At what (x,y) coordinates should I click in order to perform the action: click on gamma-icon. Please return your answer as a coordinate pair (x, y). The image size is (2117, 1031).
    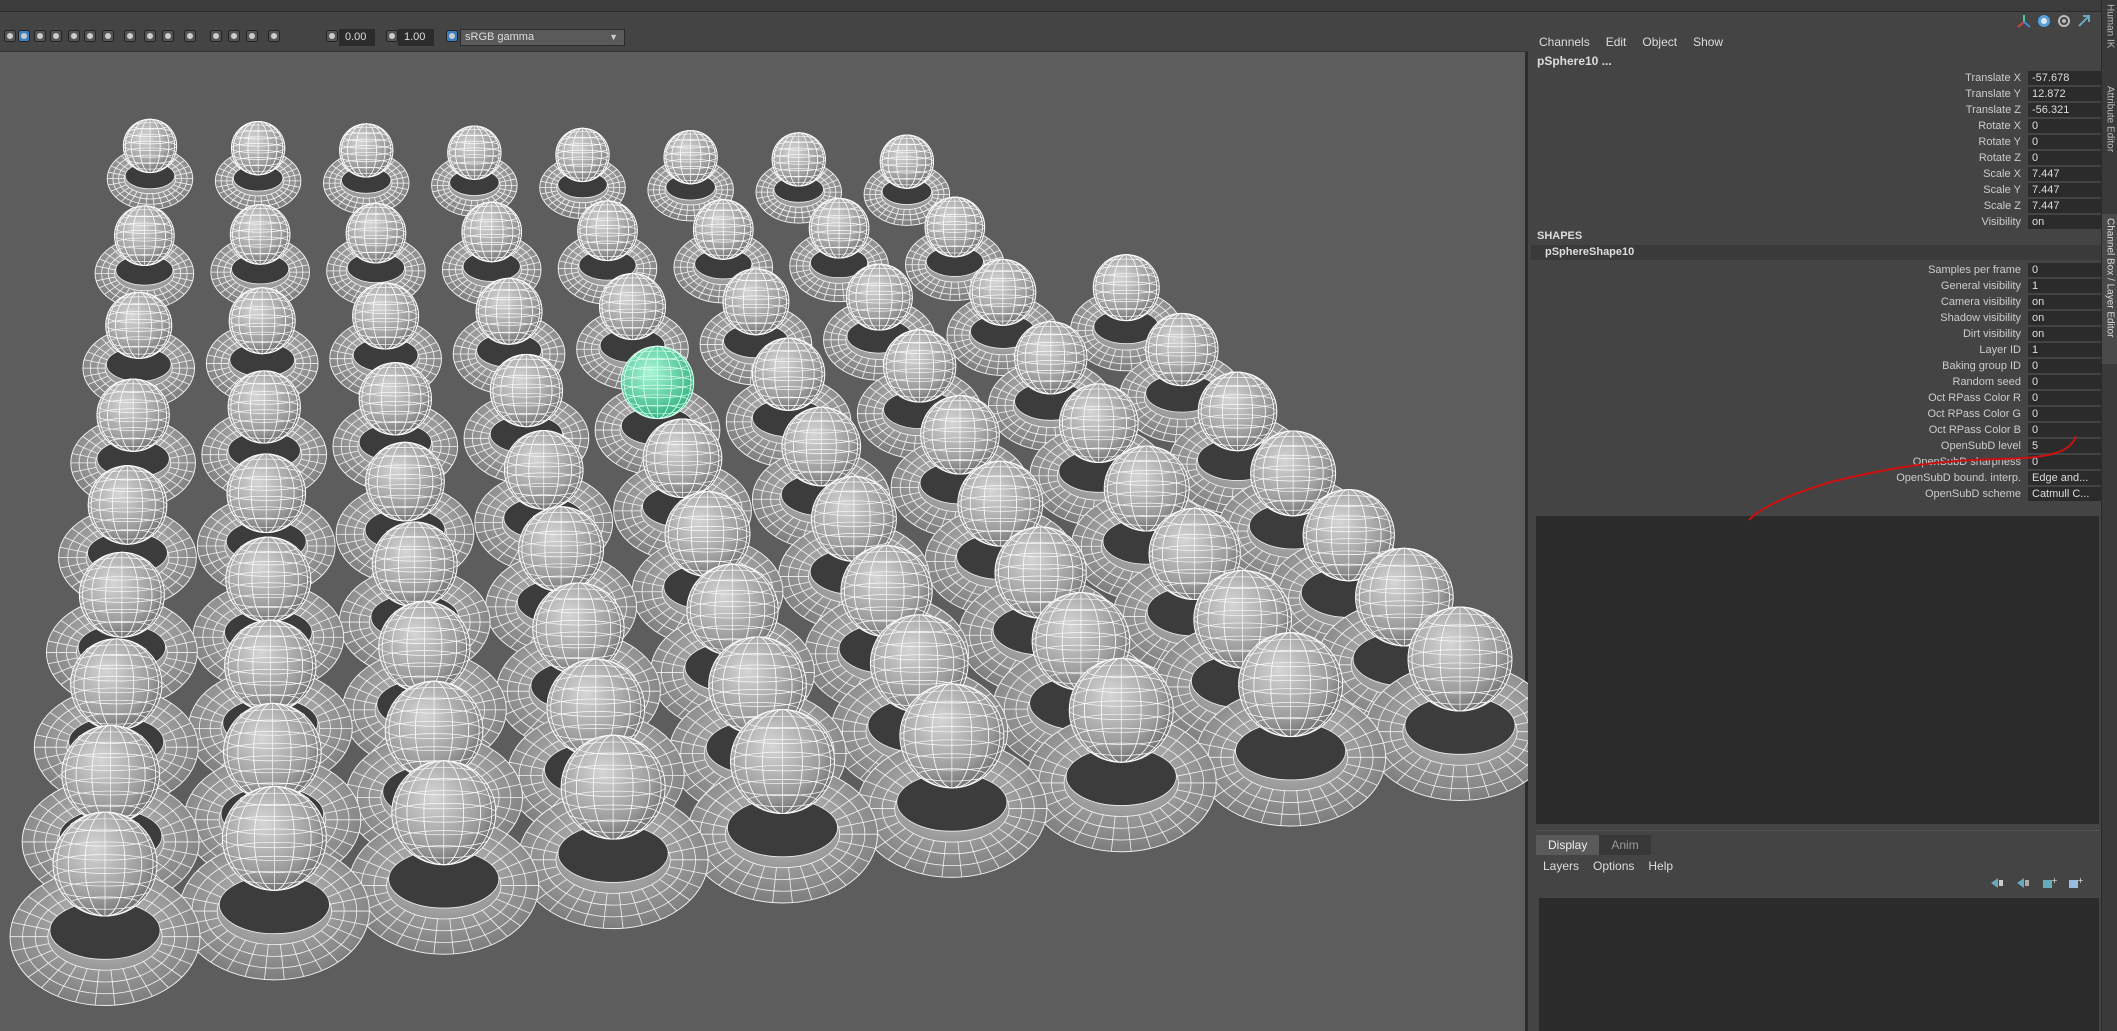
    Looking at the image, I should click on (392, 36).